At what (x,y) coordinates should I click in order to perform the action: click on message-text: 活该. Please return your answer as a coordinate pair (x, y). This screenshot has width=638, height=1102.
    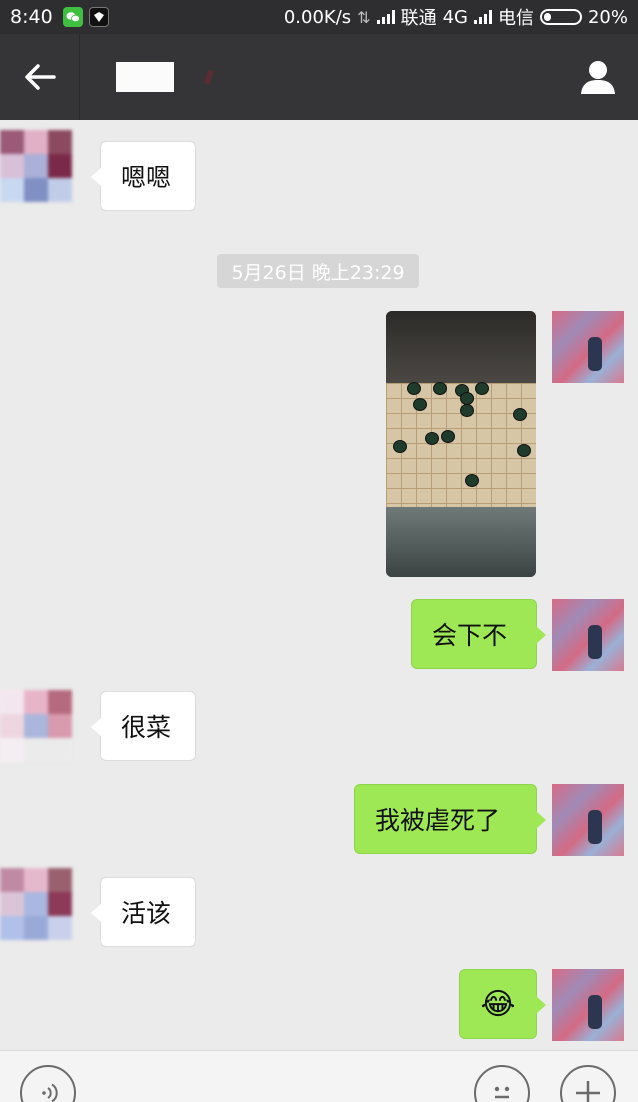
    Looking at the image, I should click on (146, 913).